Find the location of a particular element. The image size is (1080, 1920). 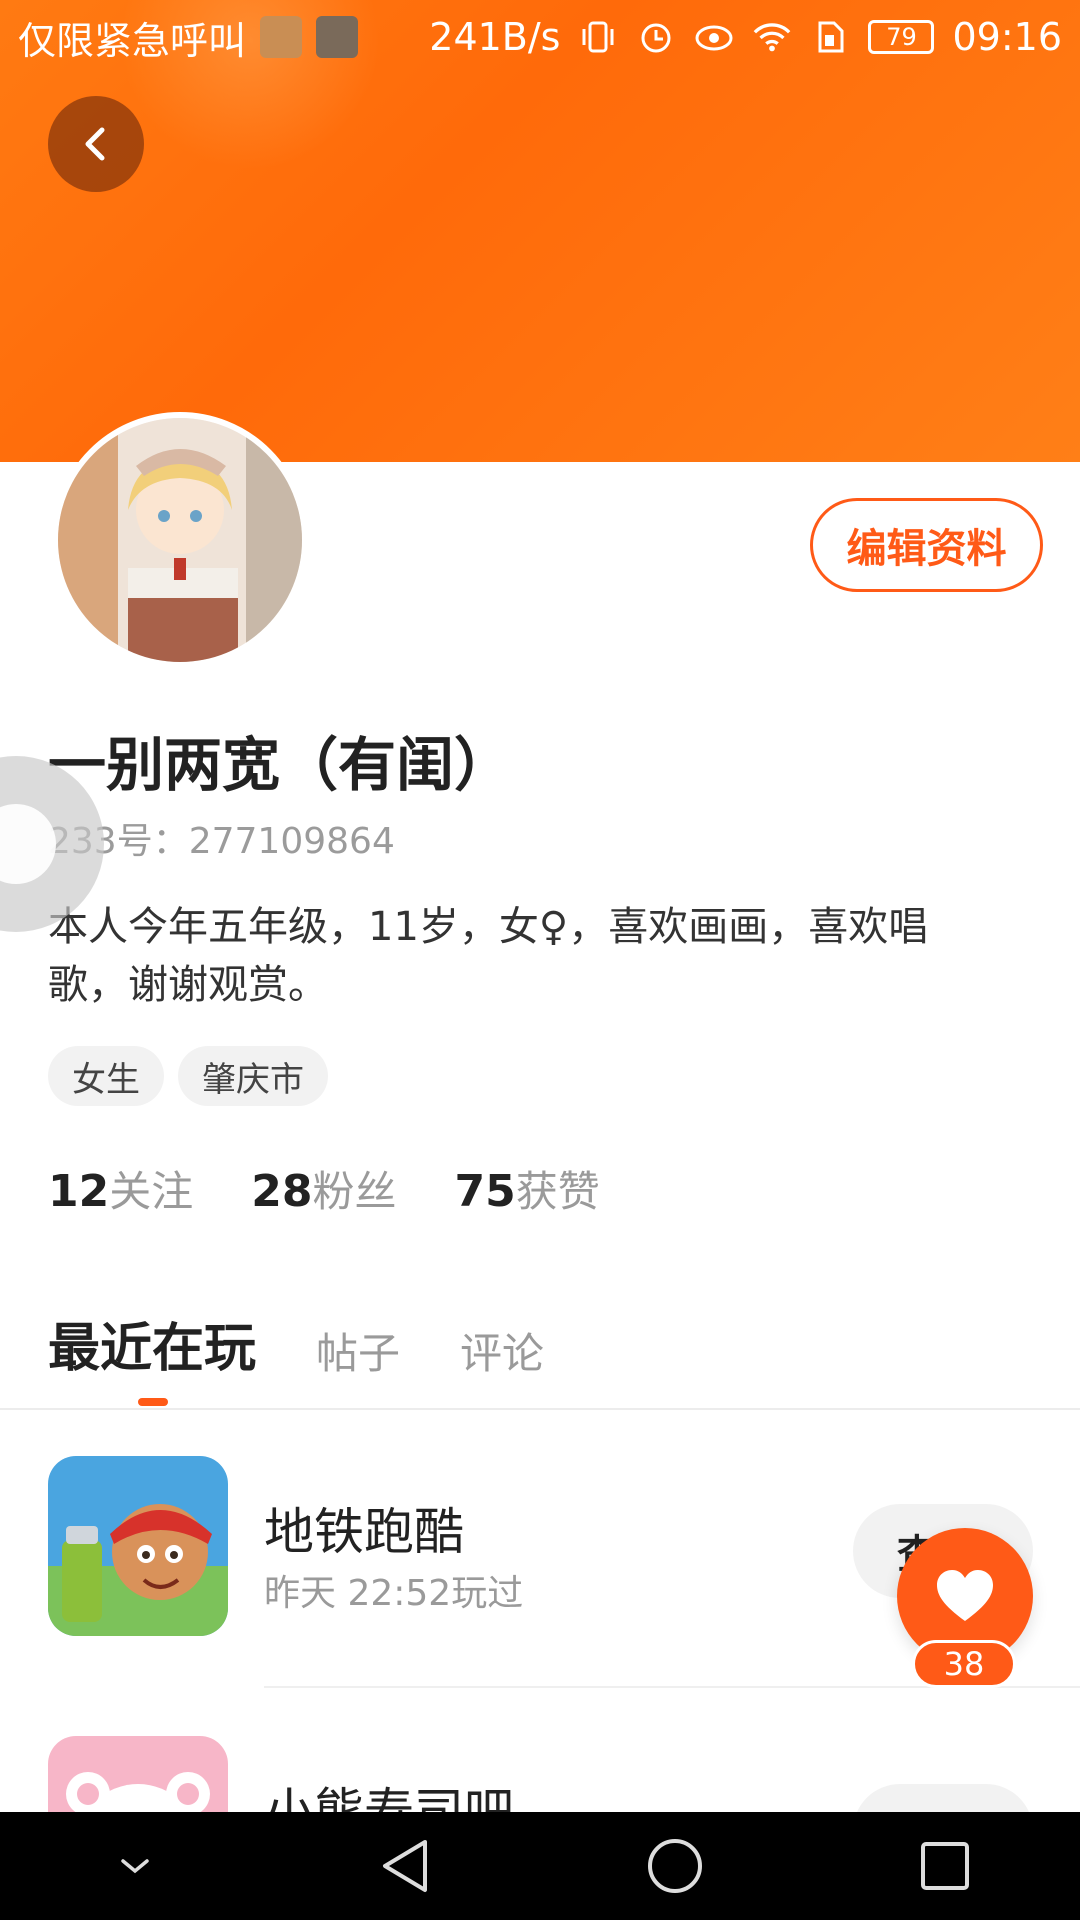

avatar is located at coordinates (180, 540).